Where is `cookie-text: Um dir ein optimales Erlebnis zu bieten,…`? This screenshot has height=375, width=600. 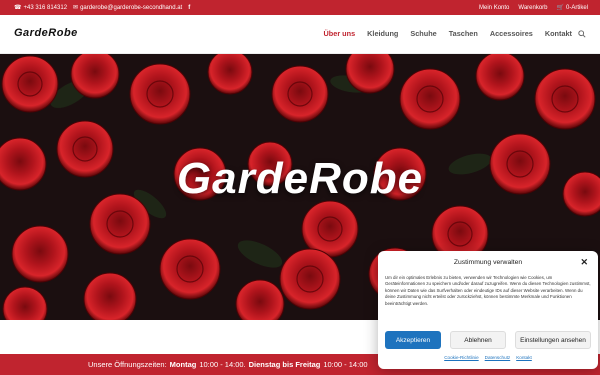 cookie-text: Um dir ein optimales Erlebnis zu bieten,… is located at coordinates (488, 290).